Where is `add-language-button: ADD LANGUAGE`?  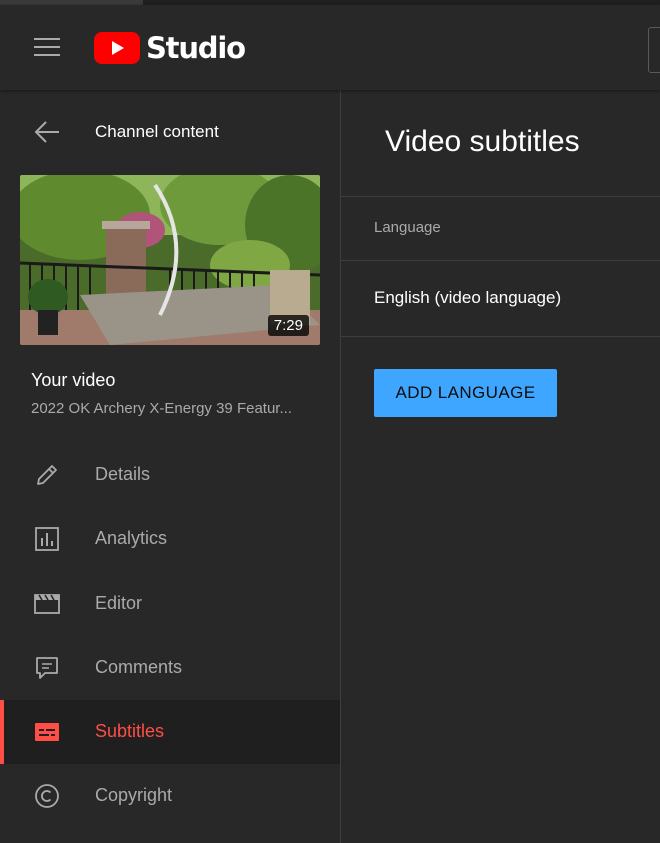
add-language-button: ADD LANGUAGE is located at coordinates (465, 393).